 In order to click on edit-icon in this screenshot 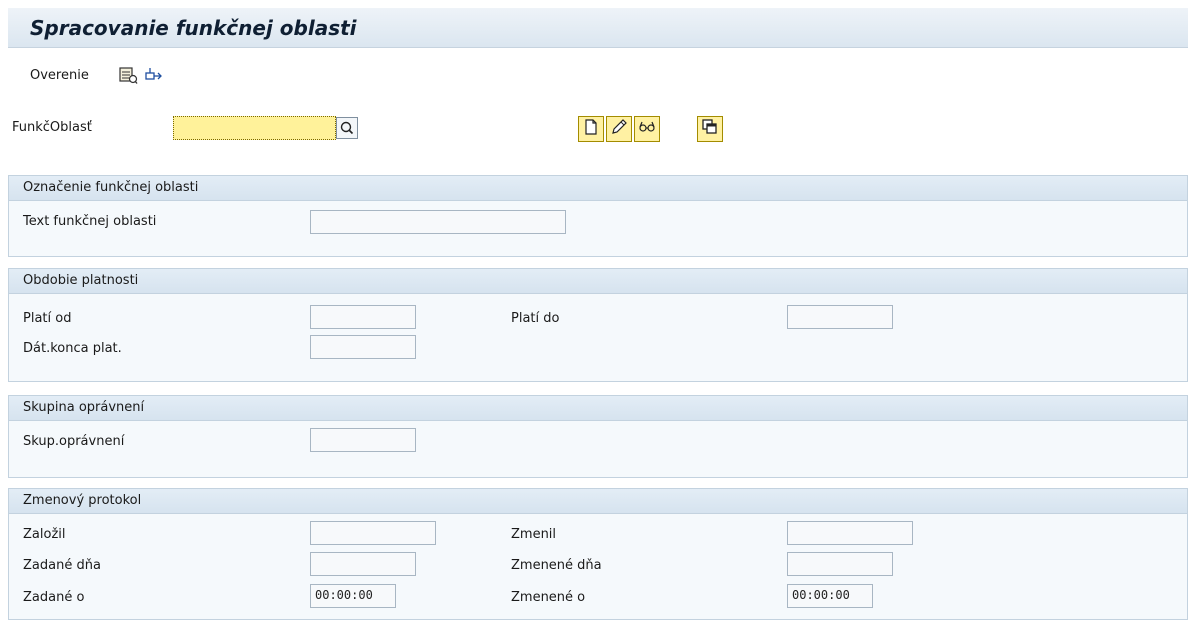, I will do `click(619, 129)`.